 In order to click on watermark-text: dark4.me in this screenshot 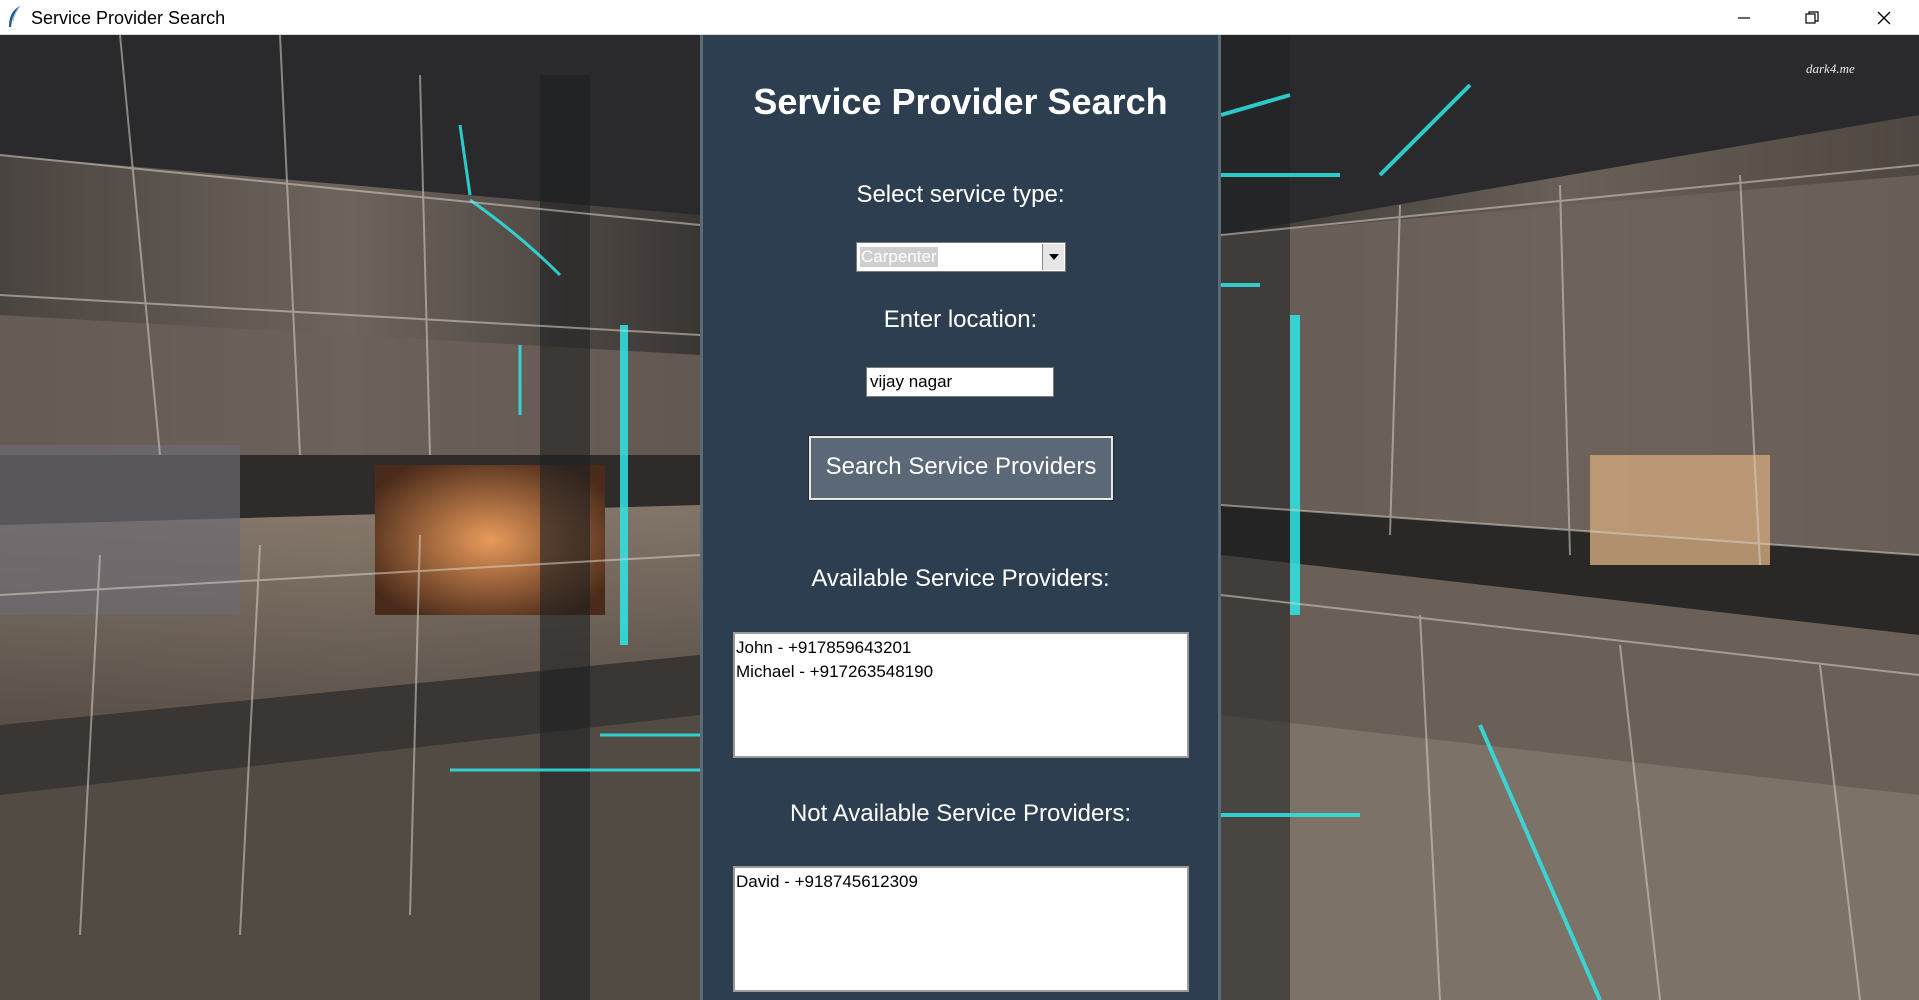, I will do `click(1830, 68)`.